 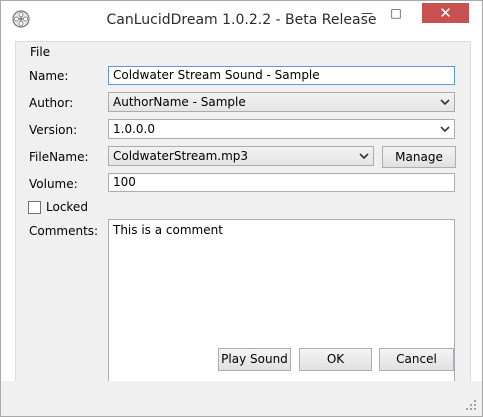 I want to click on play-sound-button: Play Sound, so click(x=254, y=359).